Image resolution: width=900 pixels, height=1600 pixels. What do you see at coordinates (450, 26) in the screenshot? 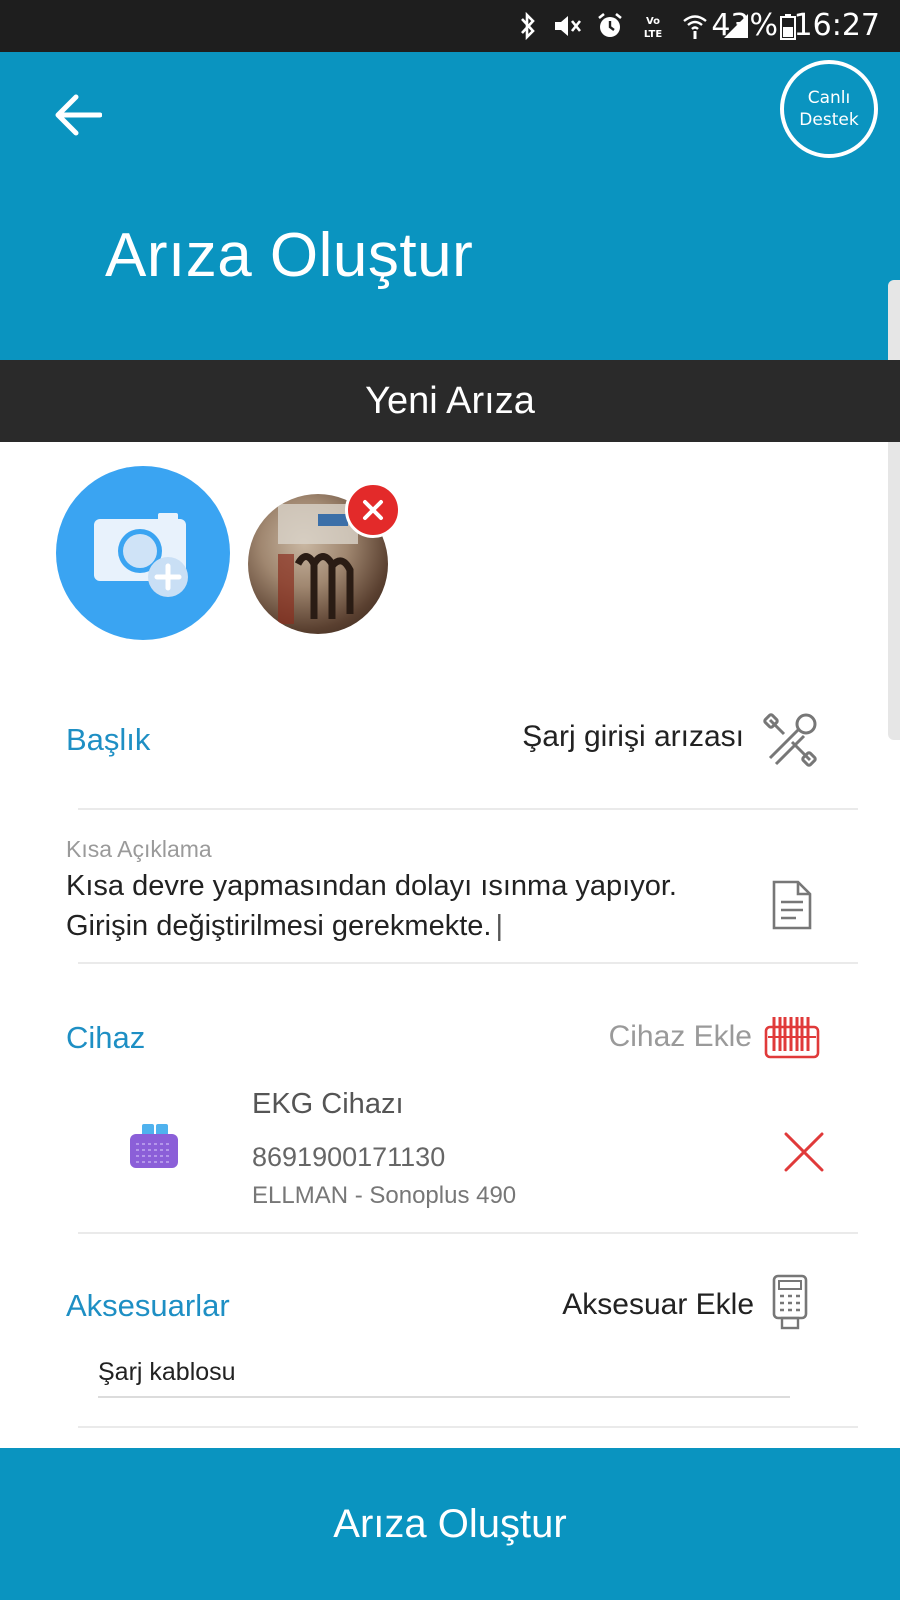
I see `status-bar: Vo LTE 43% 16:27` at bounding box center [450, 26].